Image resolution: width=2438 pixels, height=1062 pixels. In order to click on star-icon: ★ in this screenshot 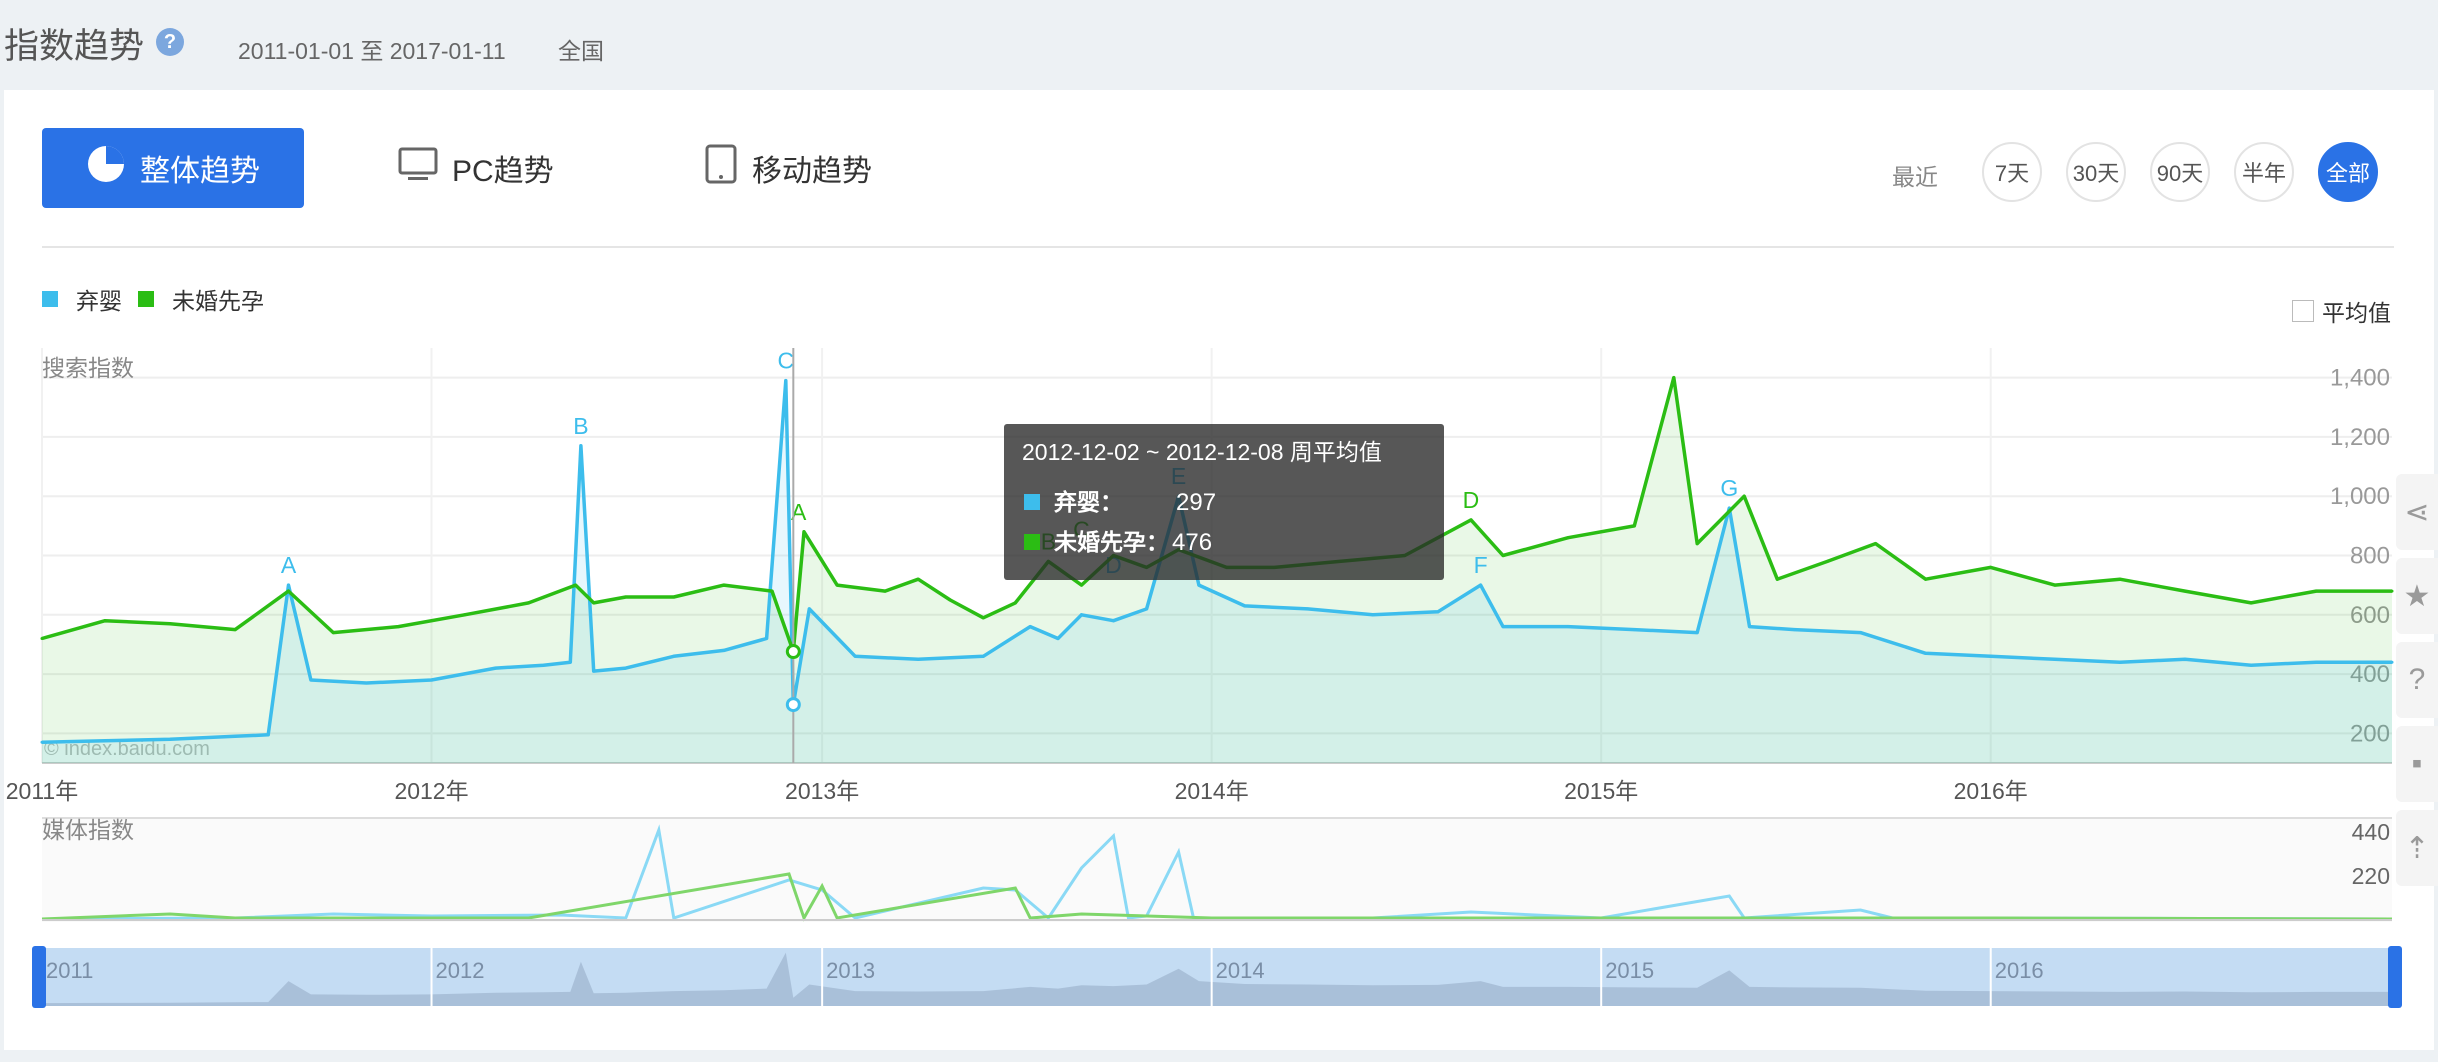, I will do `click(2417, 596)`.